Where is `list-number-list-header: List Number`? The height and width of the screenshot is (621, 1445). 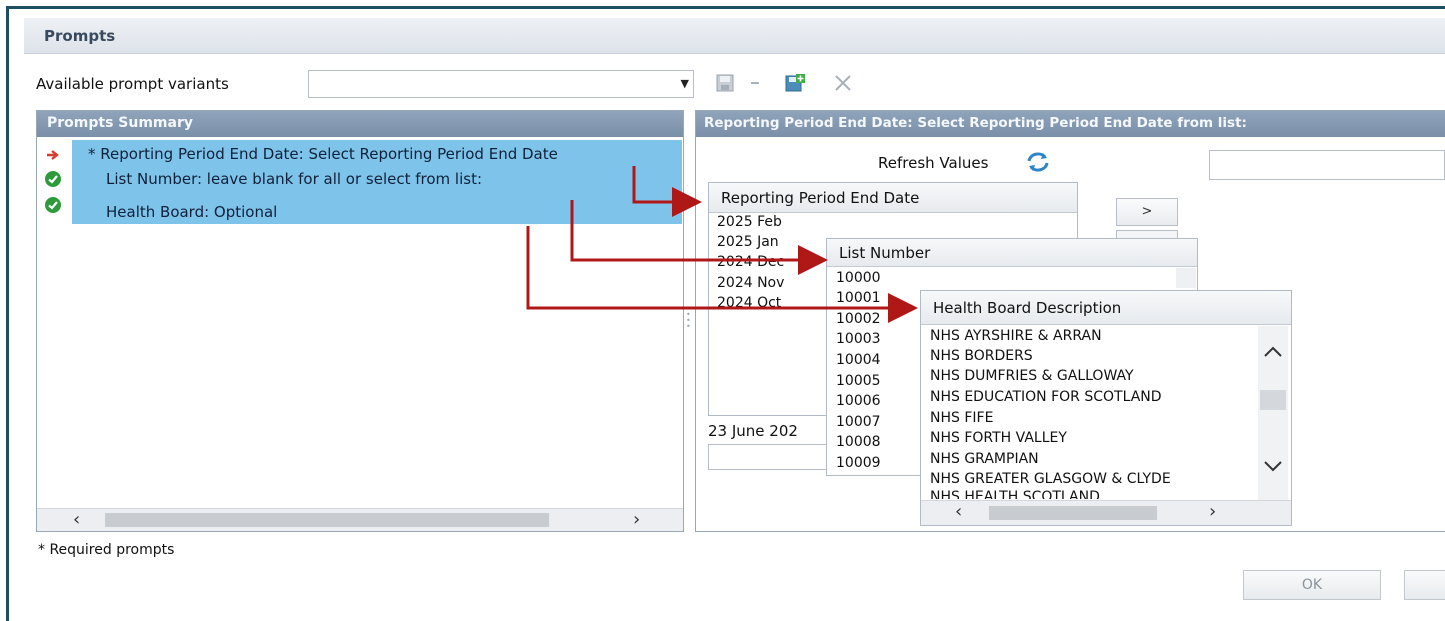 list-number-list-header: List Number is located at coordinates (1012, 253).